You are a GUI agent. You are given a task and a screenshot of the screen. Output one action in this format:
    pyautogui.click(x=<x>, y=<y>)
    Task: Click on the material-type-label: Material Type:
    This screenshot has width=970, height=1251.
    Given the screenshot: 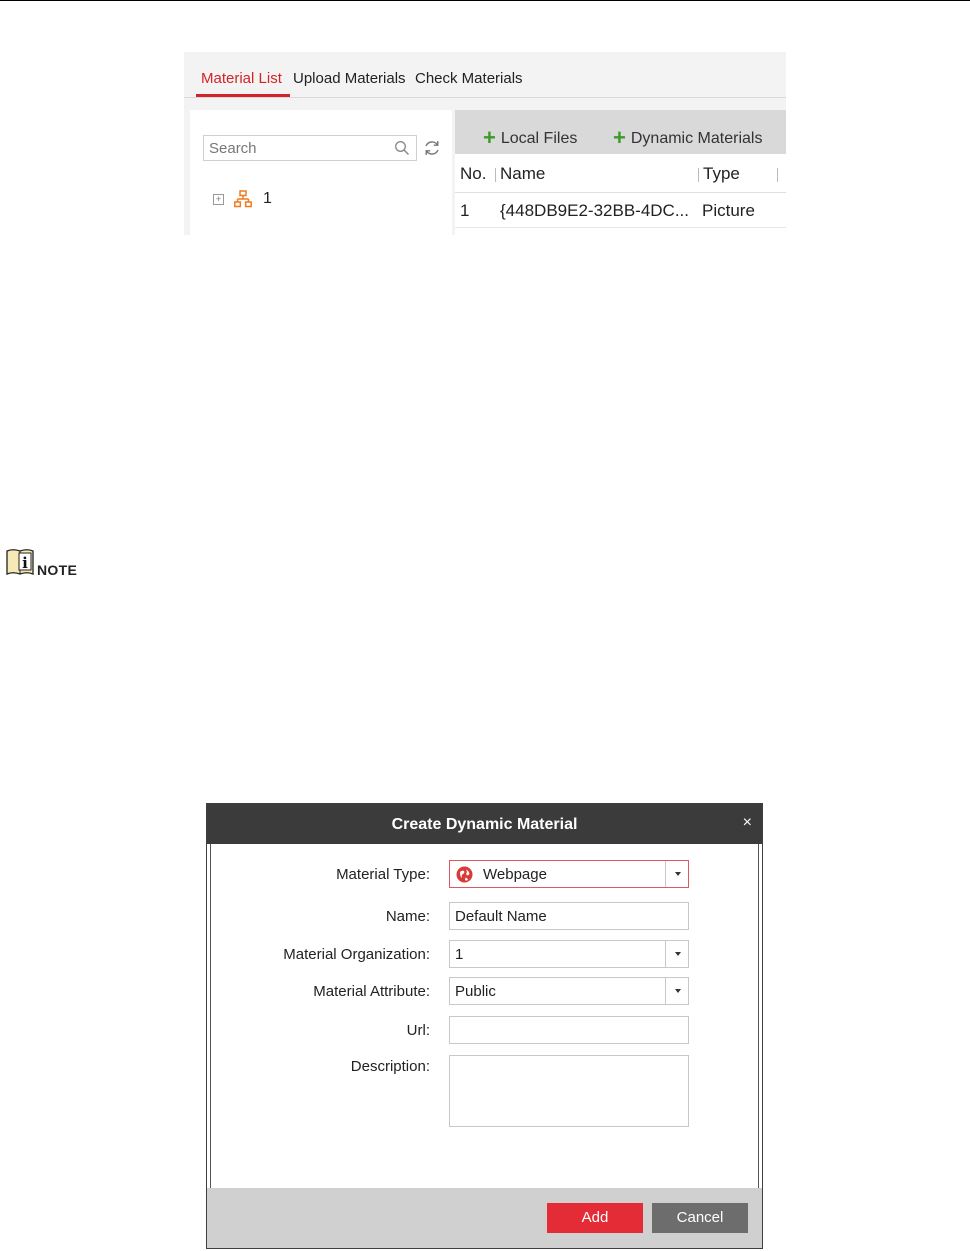 What is the action you would take?
    pyautogui.click(x=383, y=874)
    